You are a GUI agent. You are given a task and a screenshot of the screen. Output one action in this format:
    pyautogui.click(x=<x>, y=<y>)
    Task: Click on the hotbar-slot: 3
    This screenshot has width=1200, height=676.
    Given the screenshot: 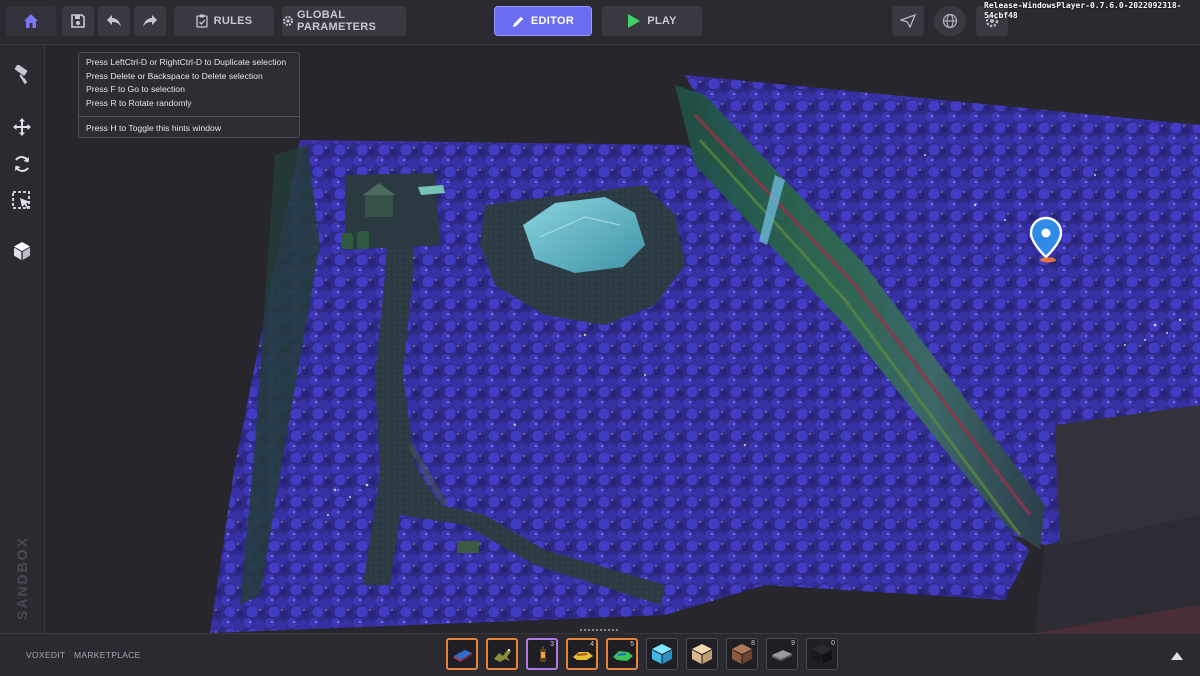 What is the action you would take?
    pyautogui.click(x=542, y=654)
    